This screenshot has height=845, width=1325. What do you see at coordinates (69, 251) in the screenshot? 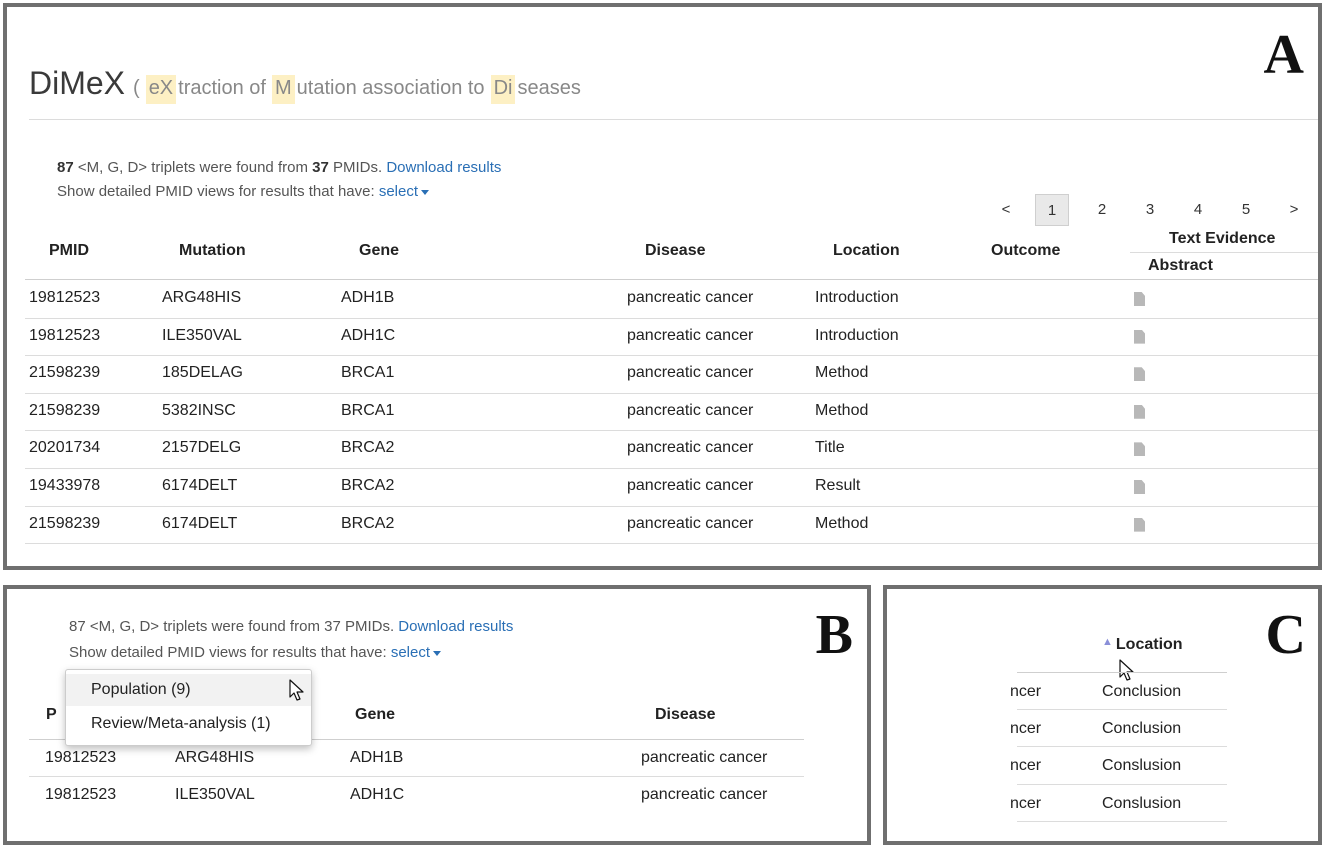
I see `column-header-pmid: PMID` at bounding box center [69, 251].